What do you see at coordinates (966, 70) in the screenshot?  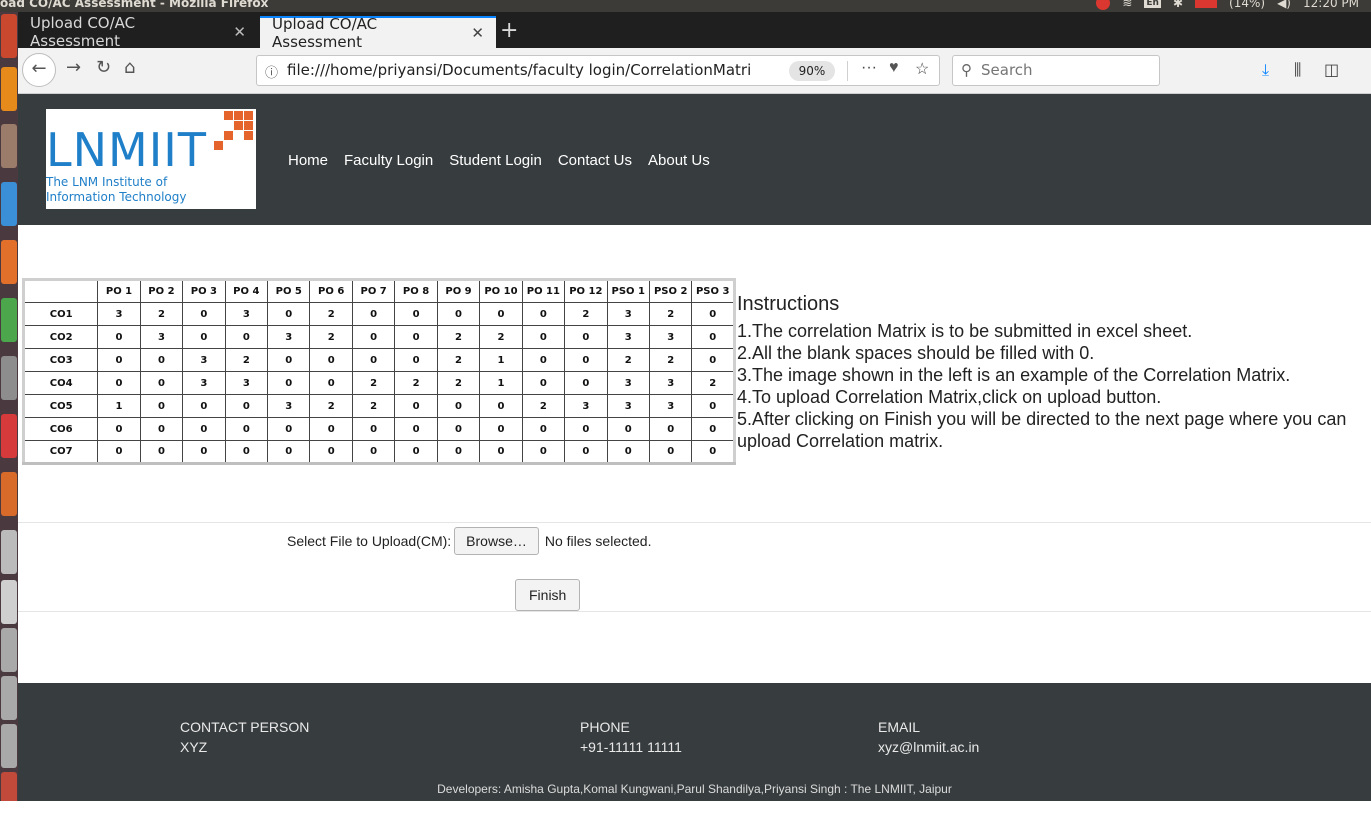 I see `search-icon: ⚲` at bounding box center [966, 70].